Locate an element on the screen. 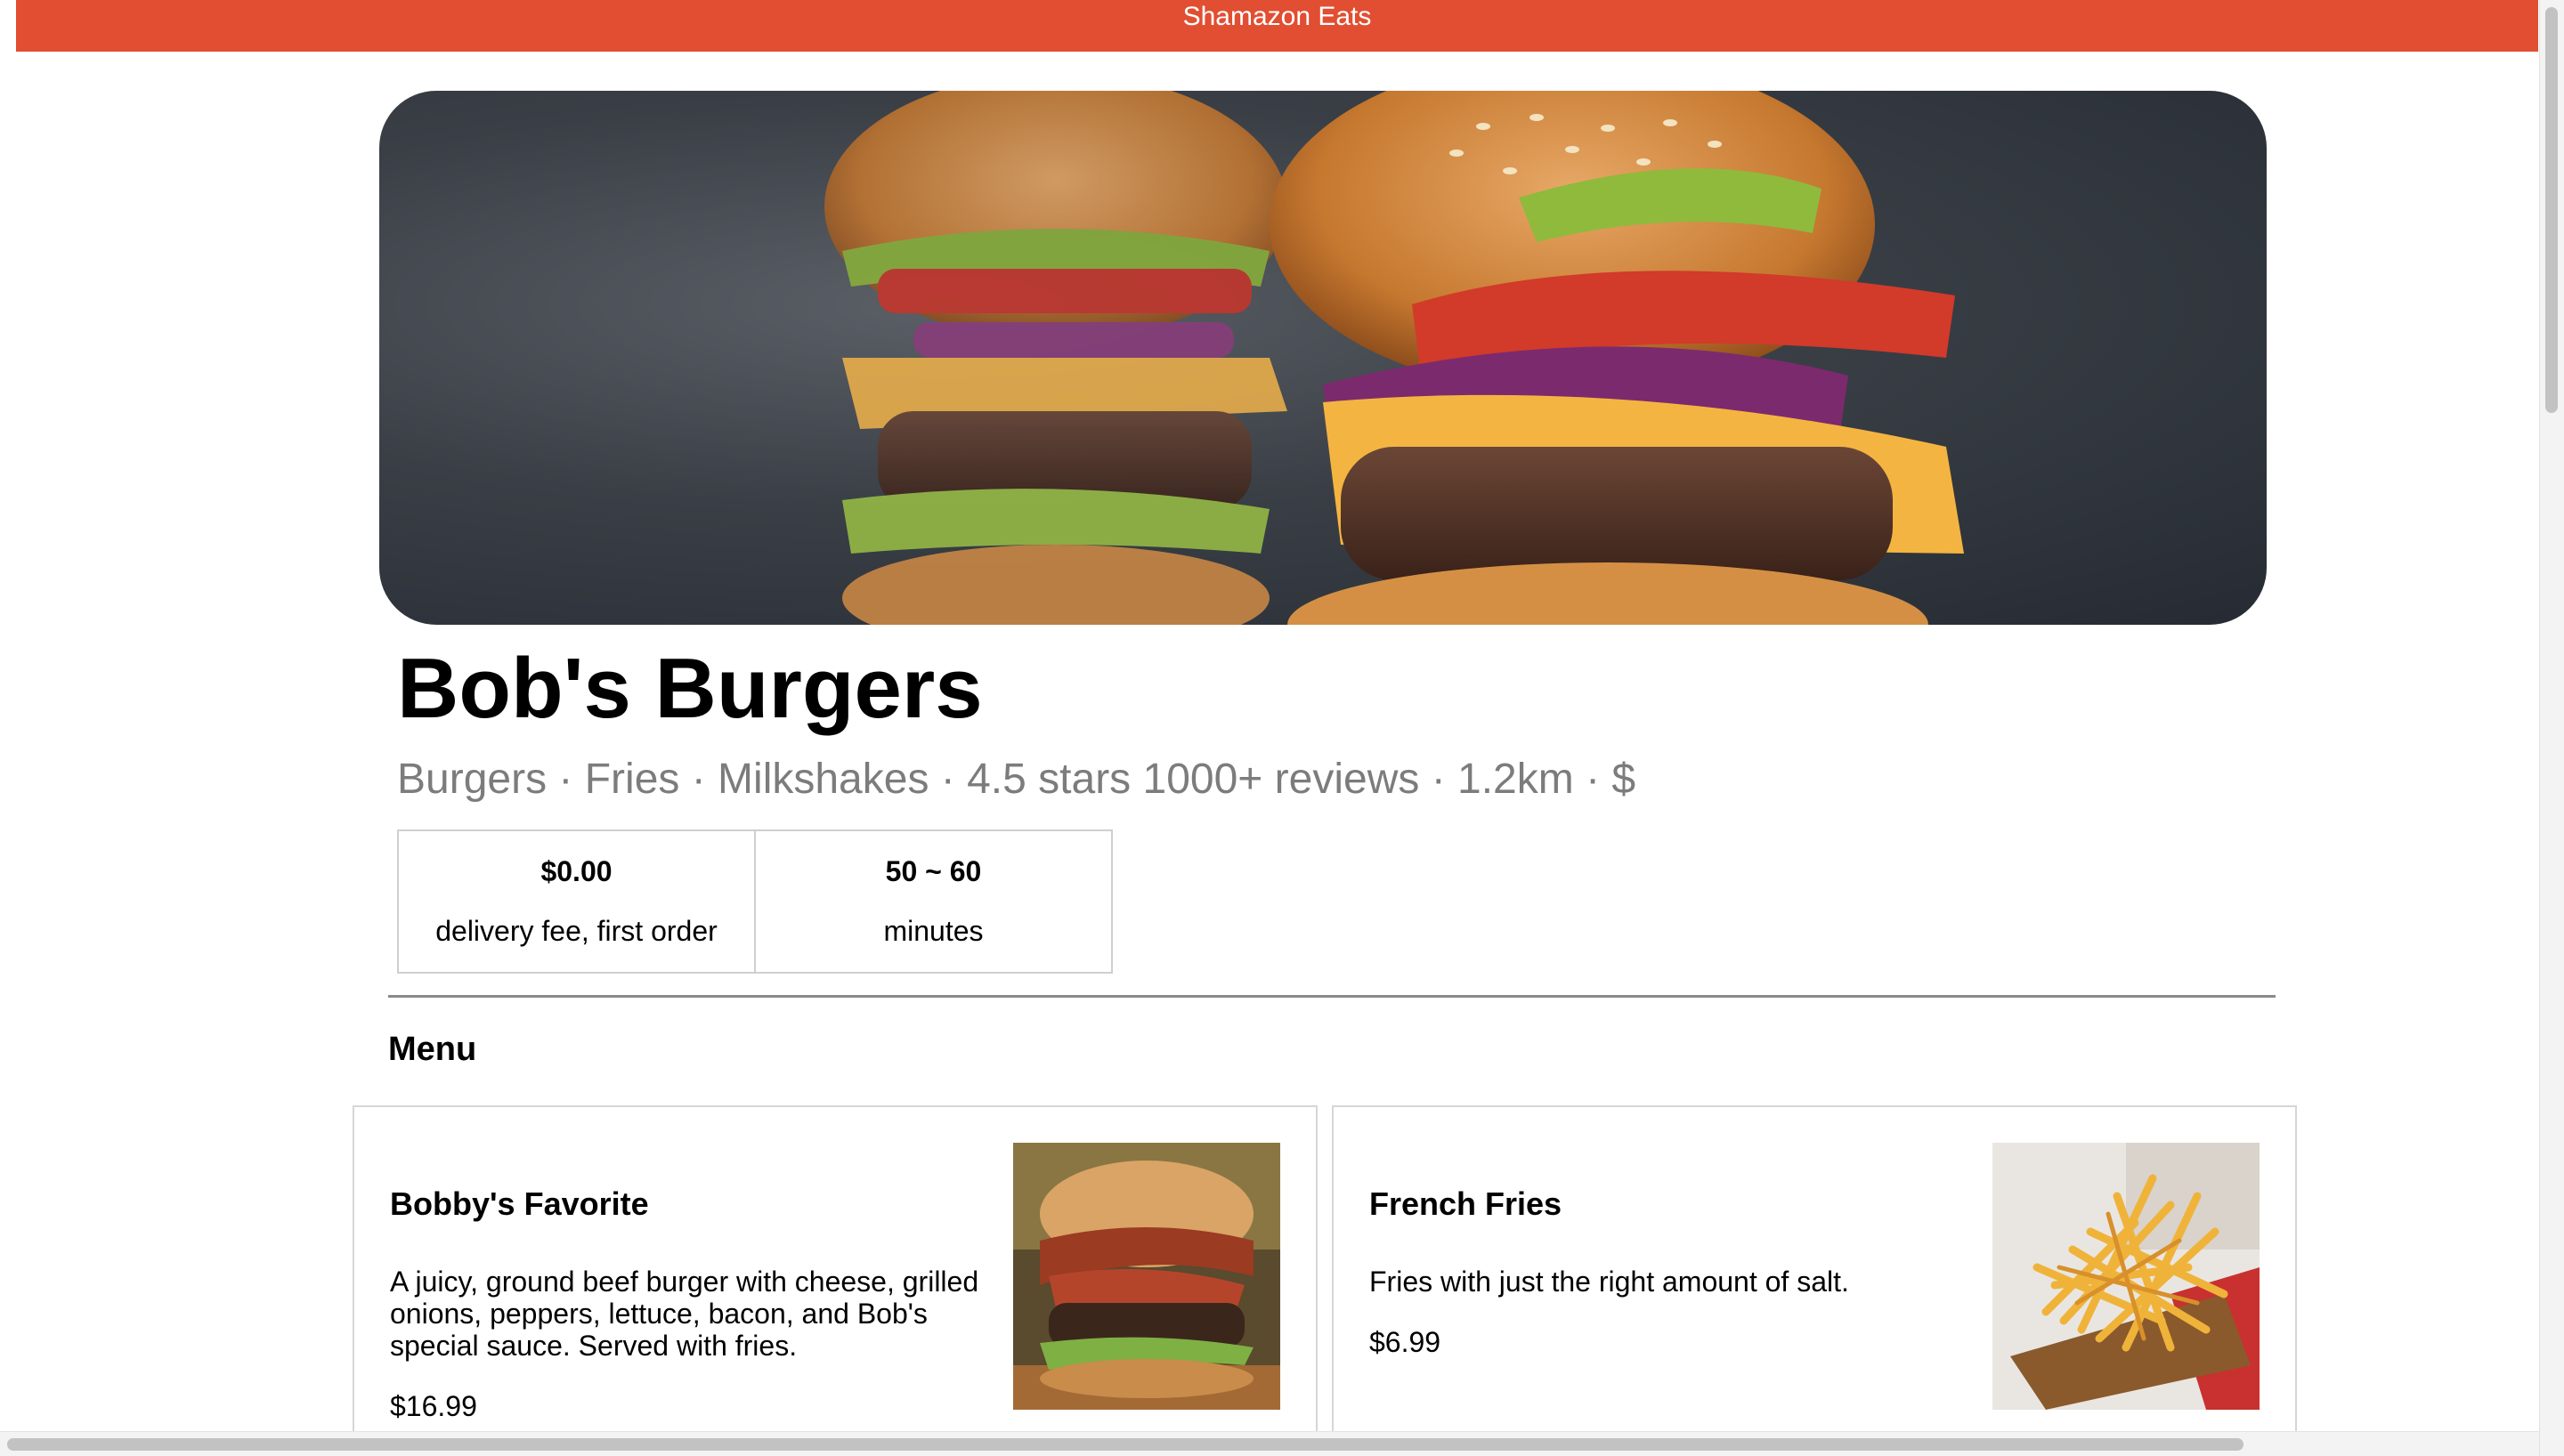  vertical-scrollbar-thumb is located at coordinates (2551, 210).